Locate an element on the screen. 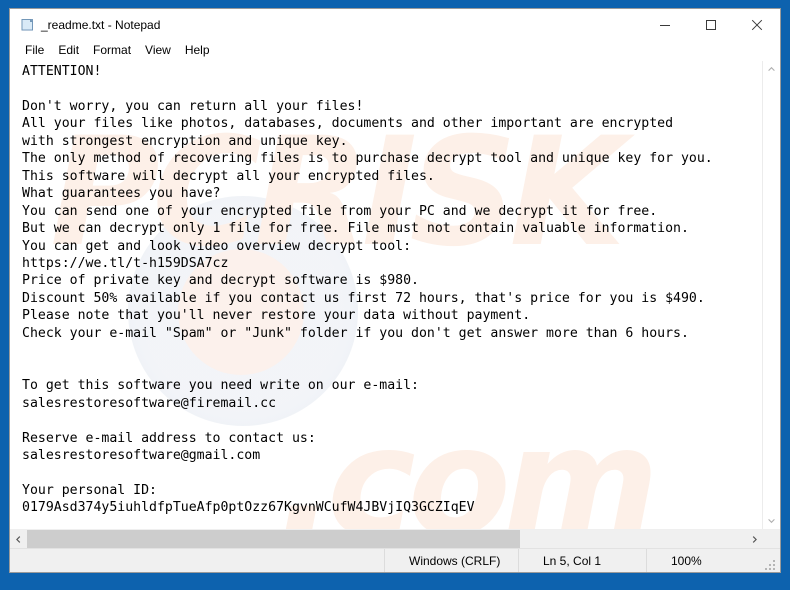 Image resolution: width=790 pixels, height=590 pixels. menu-item-edit: Edit is located at coordinates (68, 50).